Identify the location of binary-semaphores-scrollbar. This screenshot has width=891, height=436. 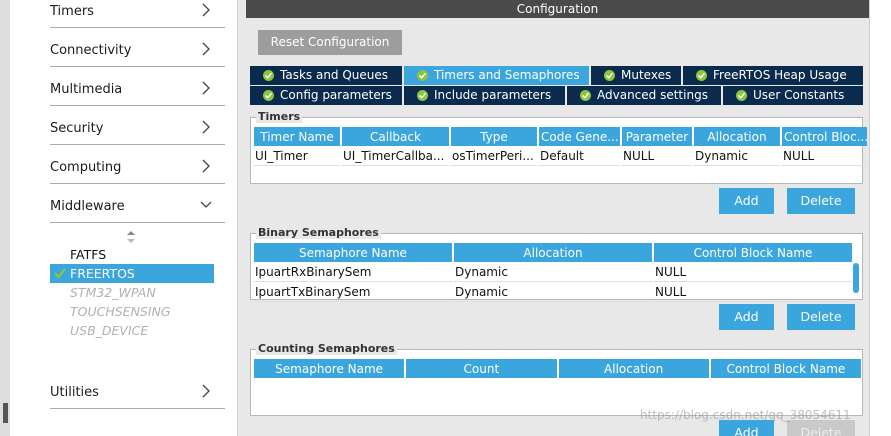
(856, 278).